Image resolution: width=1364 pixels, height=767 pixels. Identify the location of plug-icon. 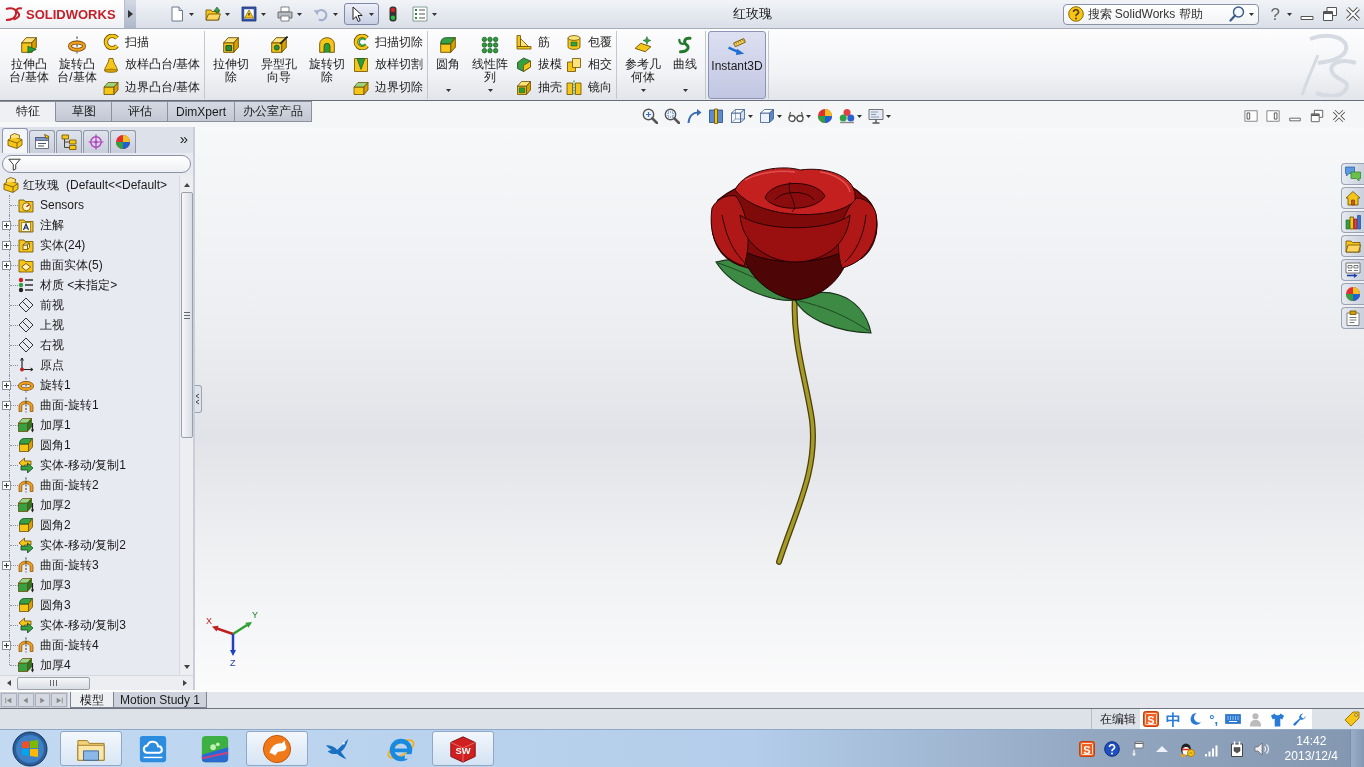
(1236, 748).